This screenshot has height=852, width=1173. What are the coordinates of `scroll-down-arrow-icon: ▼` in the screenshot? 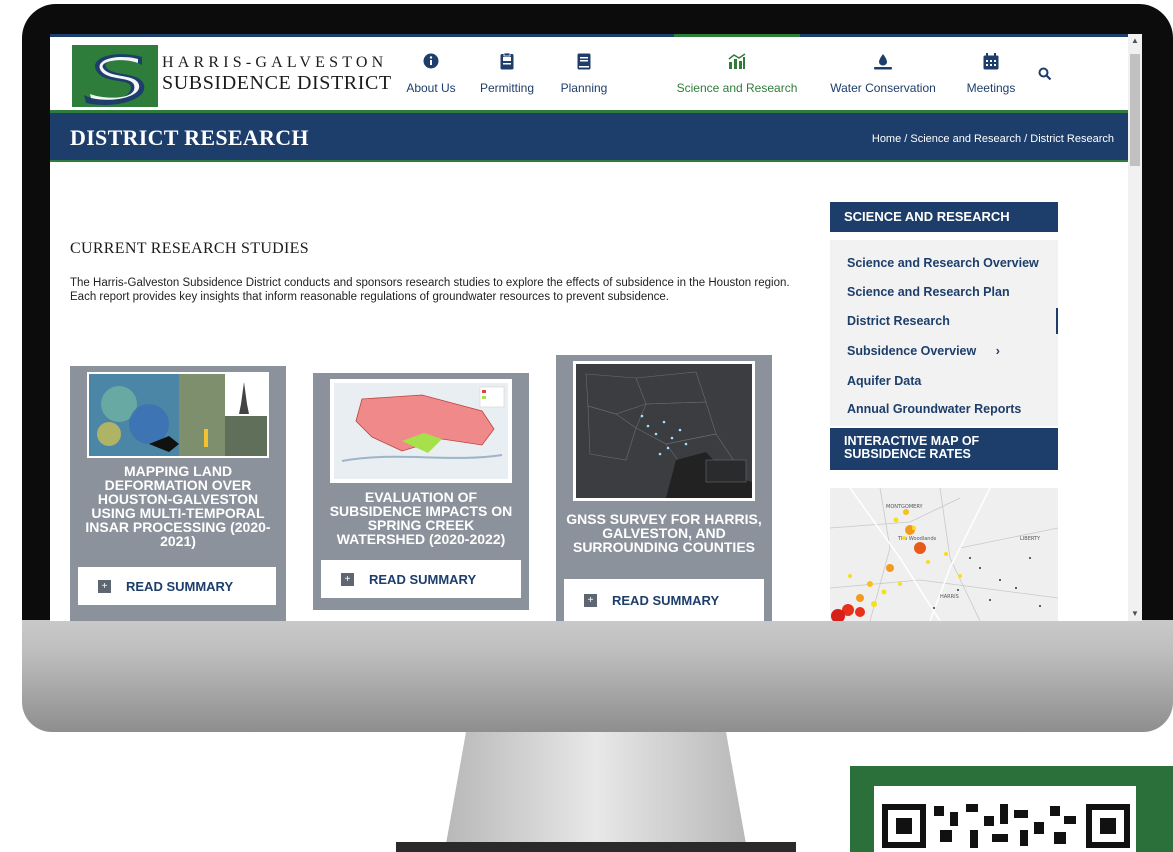 It's located at (1135, 614).